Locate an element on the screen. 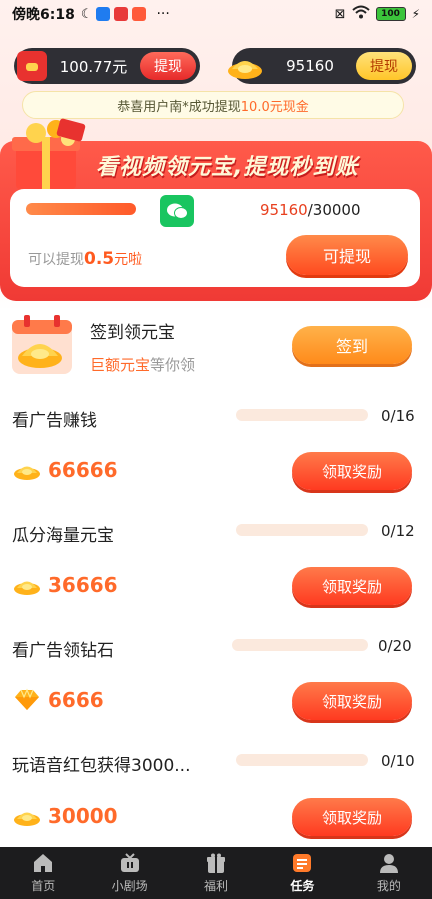 The width and height of the screenshot is (432, 899). task-count: 0/20 is located at coordinates (395, 646).